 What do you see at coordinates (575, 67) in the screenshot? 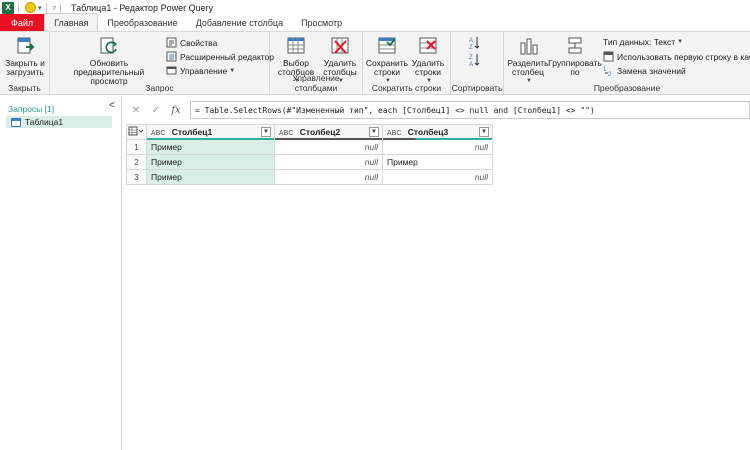
I see `group-by-label: Группировать по` at bounding box center [575, 67].